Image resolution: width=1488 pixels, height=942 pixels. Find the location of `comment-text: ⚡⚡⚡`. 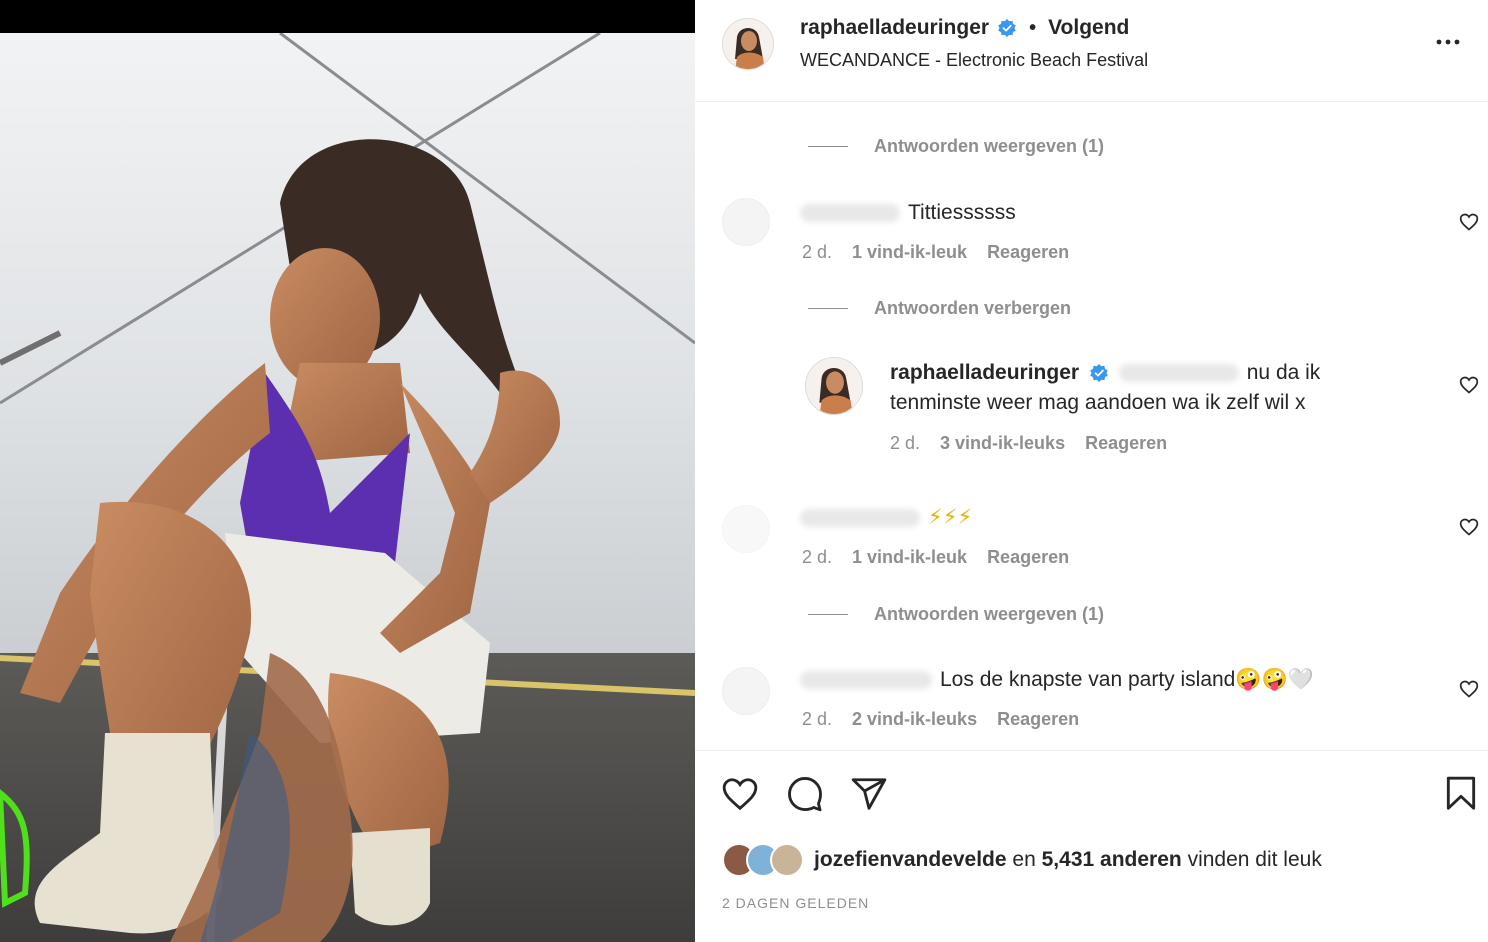

comment-text: ⚡⚡⚡ is located at coordinates (950, 517).